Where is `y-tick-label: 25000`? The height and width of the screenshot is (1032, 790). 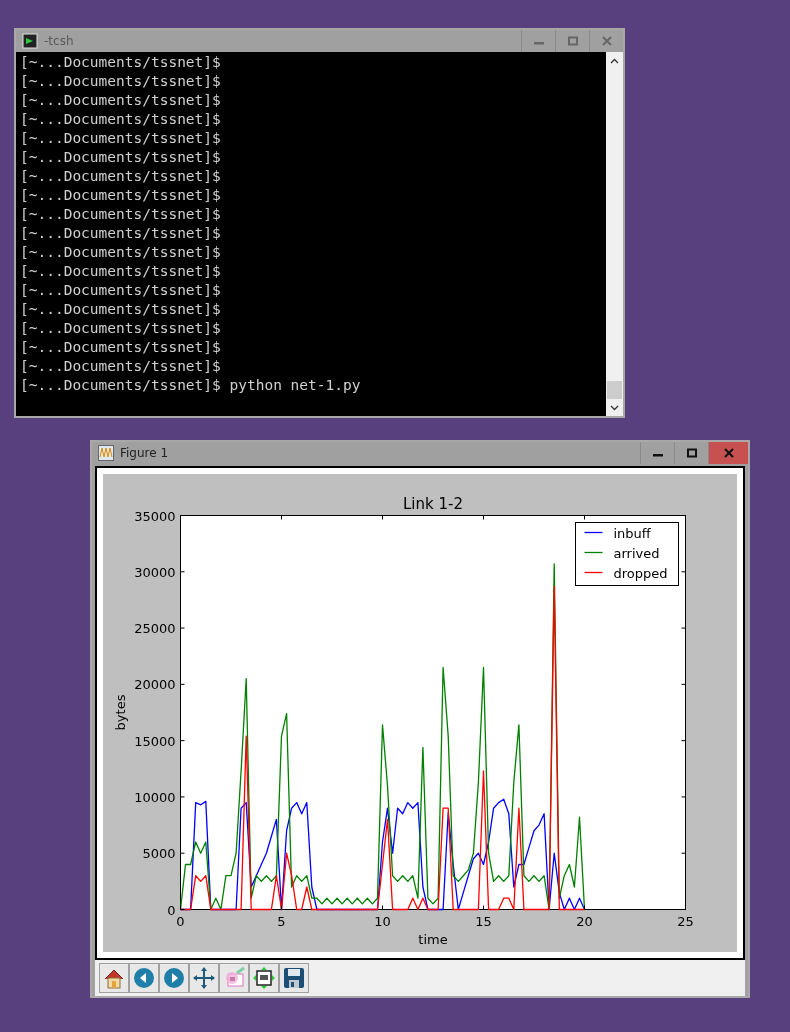 y-tick-label: 25000 is located at coordinates (155, 629).